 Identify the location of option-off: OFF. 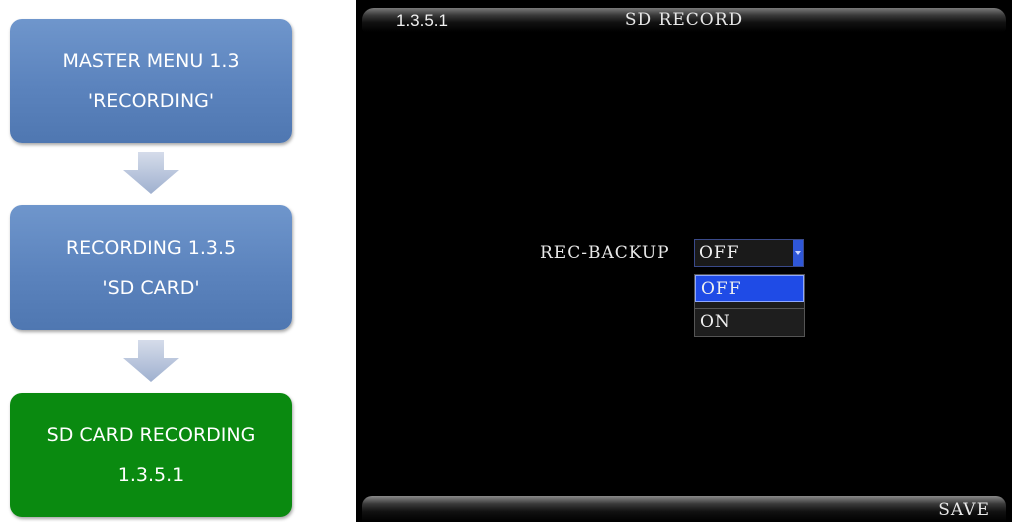
(749, 288).